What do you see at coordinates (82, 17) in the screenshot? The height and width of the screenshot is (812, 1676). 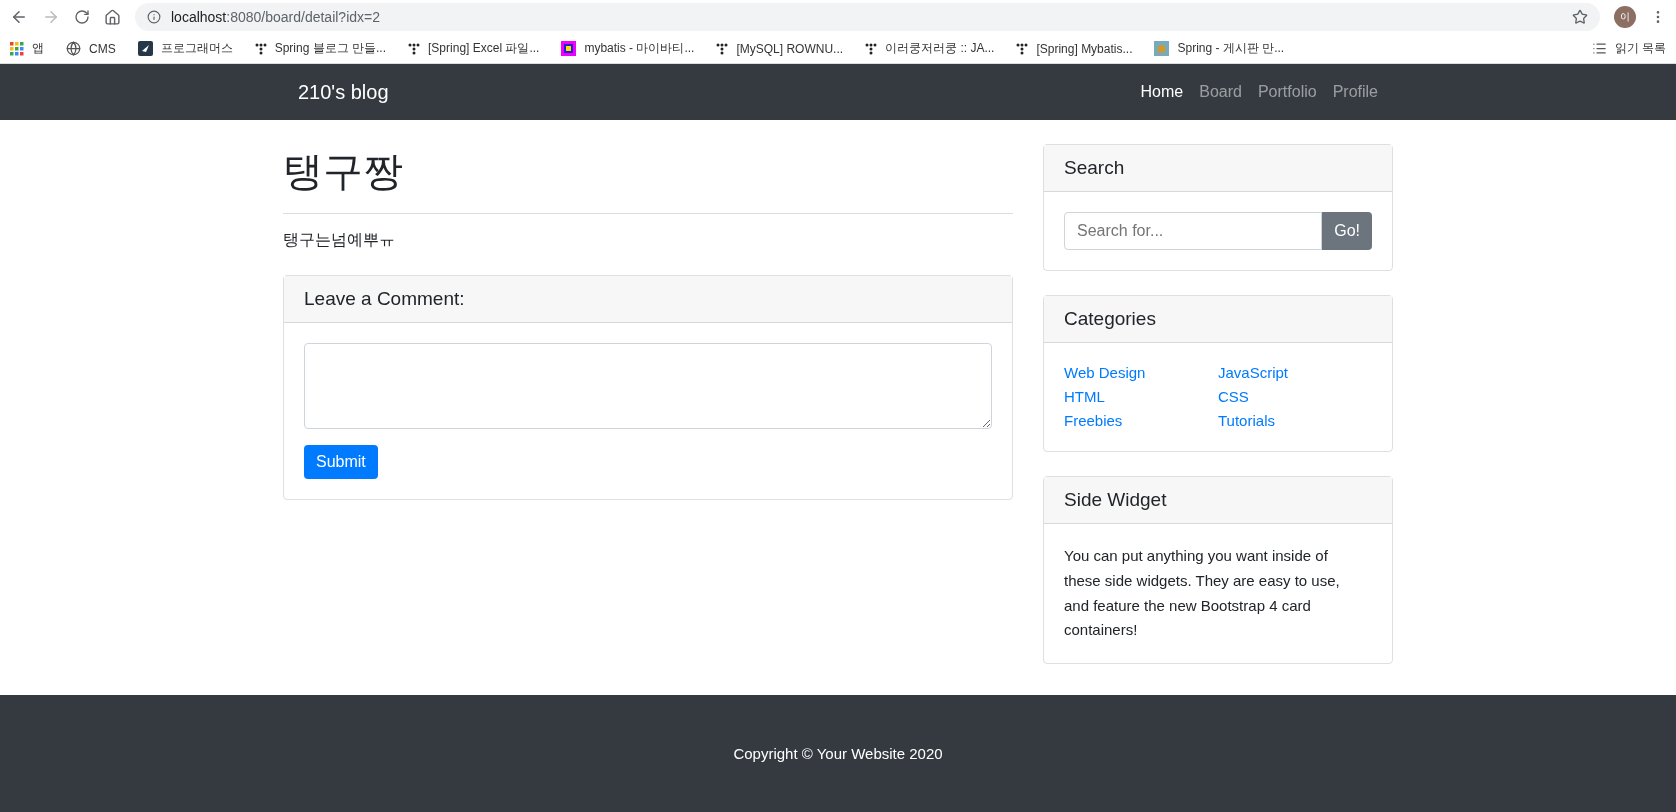 I see `reload-icon` at bounding box center [82, 17].